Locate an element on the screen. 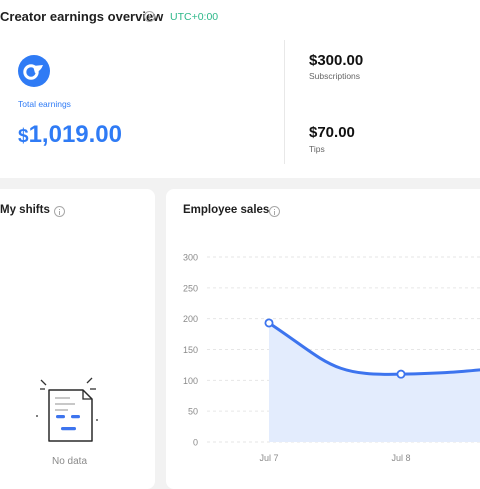  x-tick-label: Jul 8 is located at coordinates (400, 458).